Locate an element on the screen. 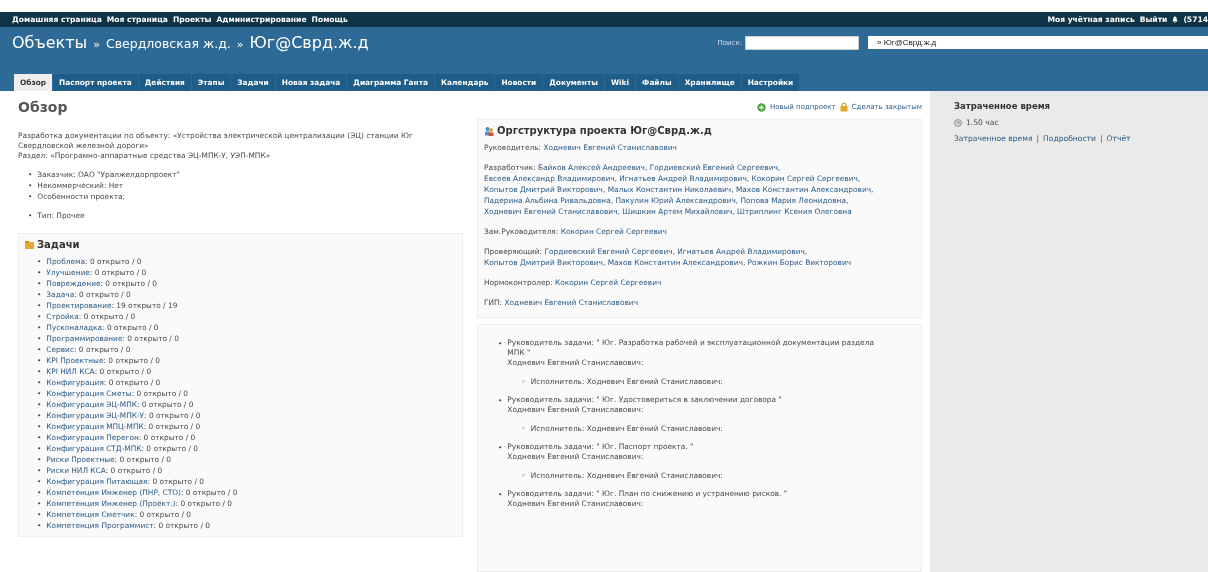  org-structure-title: Оргструктура проекта Юг@Сврд.ж.д is located at coordinates (604, 130).